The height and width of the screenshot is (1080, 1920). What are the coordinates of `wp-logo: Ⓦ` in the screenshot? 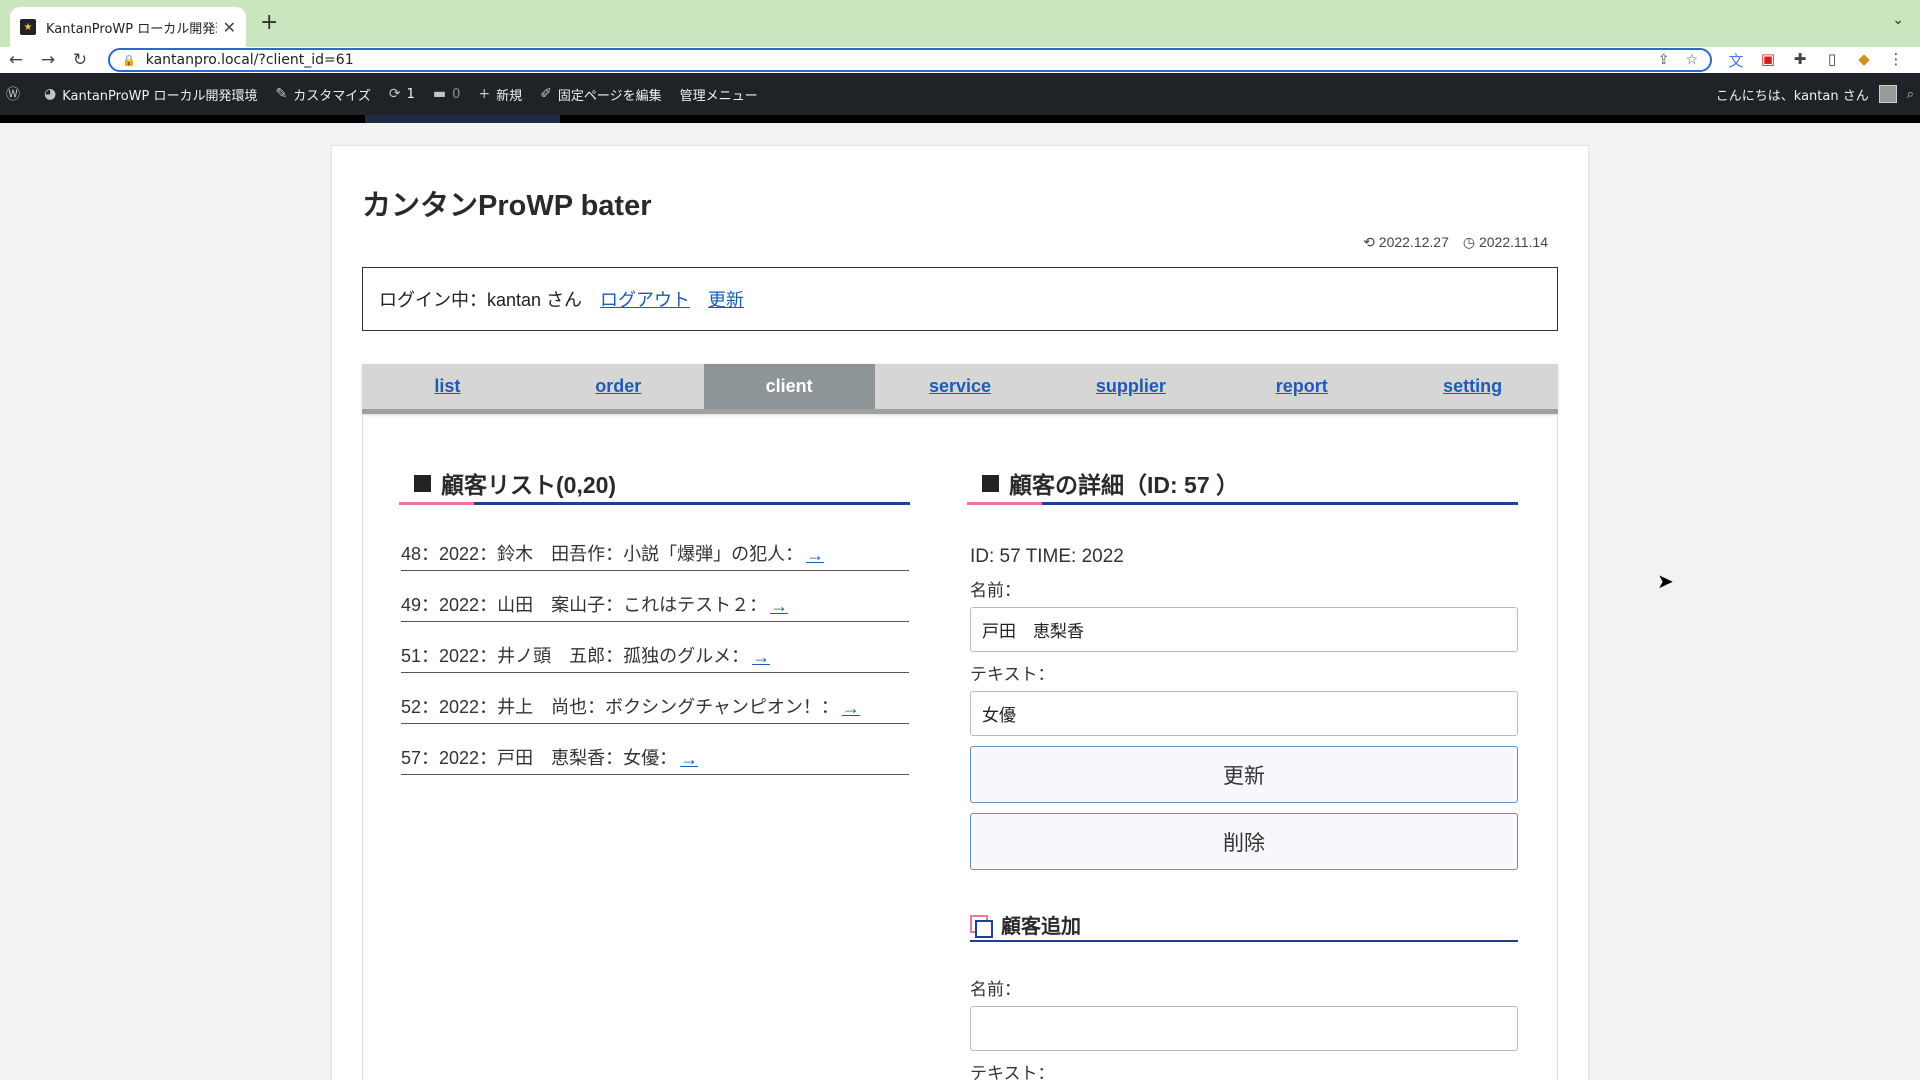 It's located at (16, 94).